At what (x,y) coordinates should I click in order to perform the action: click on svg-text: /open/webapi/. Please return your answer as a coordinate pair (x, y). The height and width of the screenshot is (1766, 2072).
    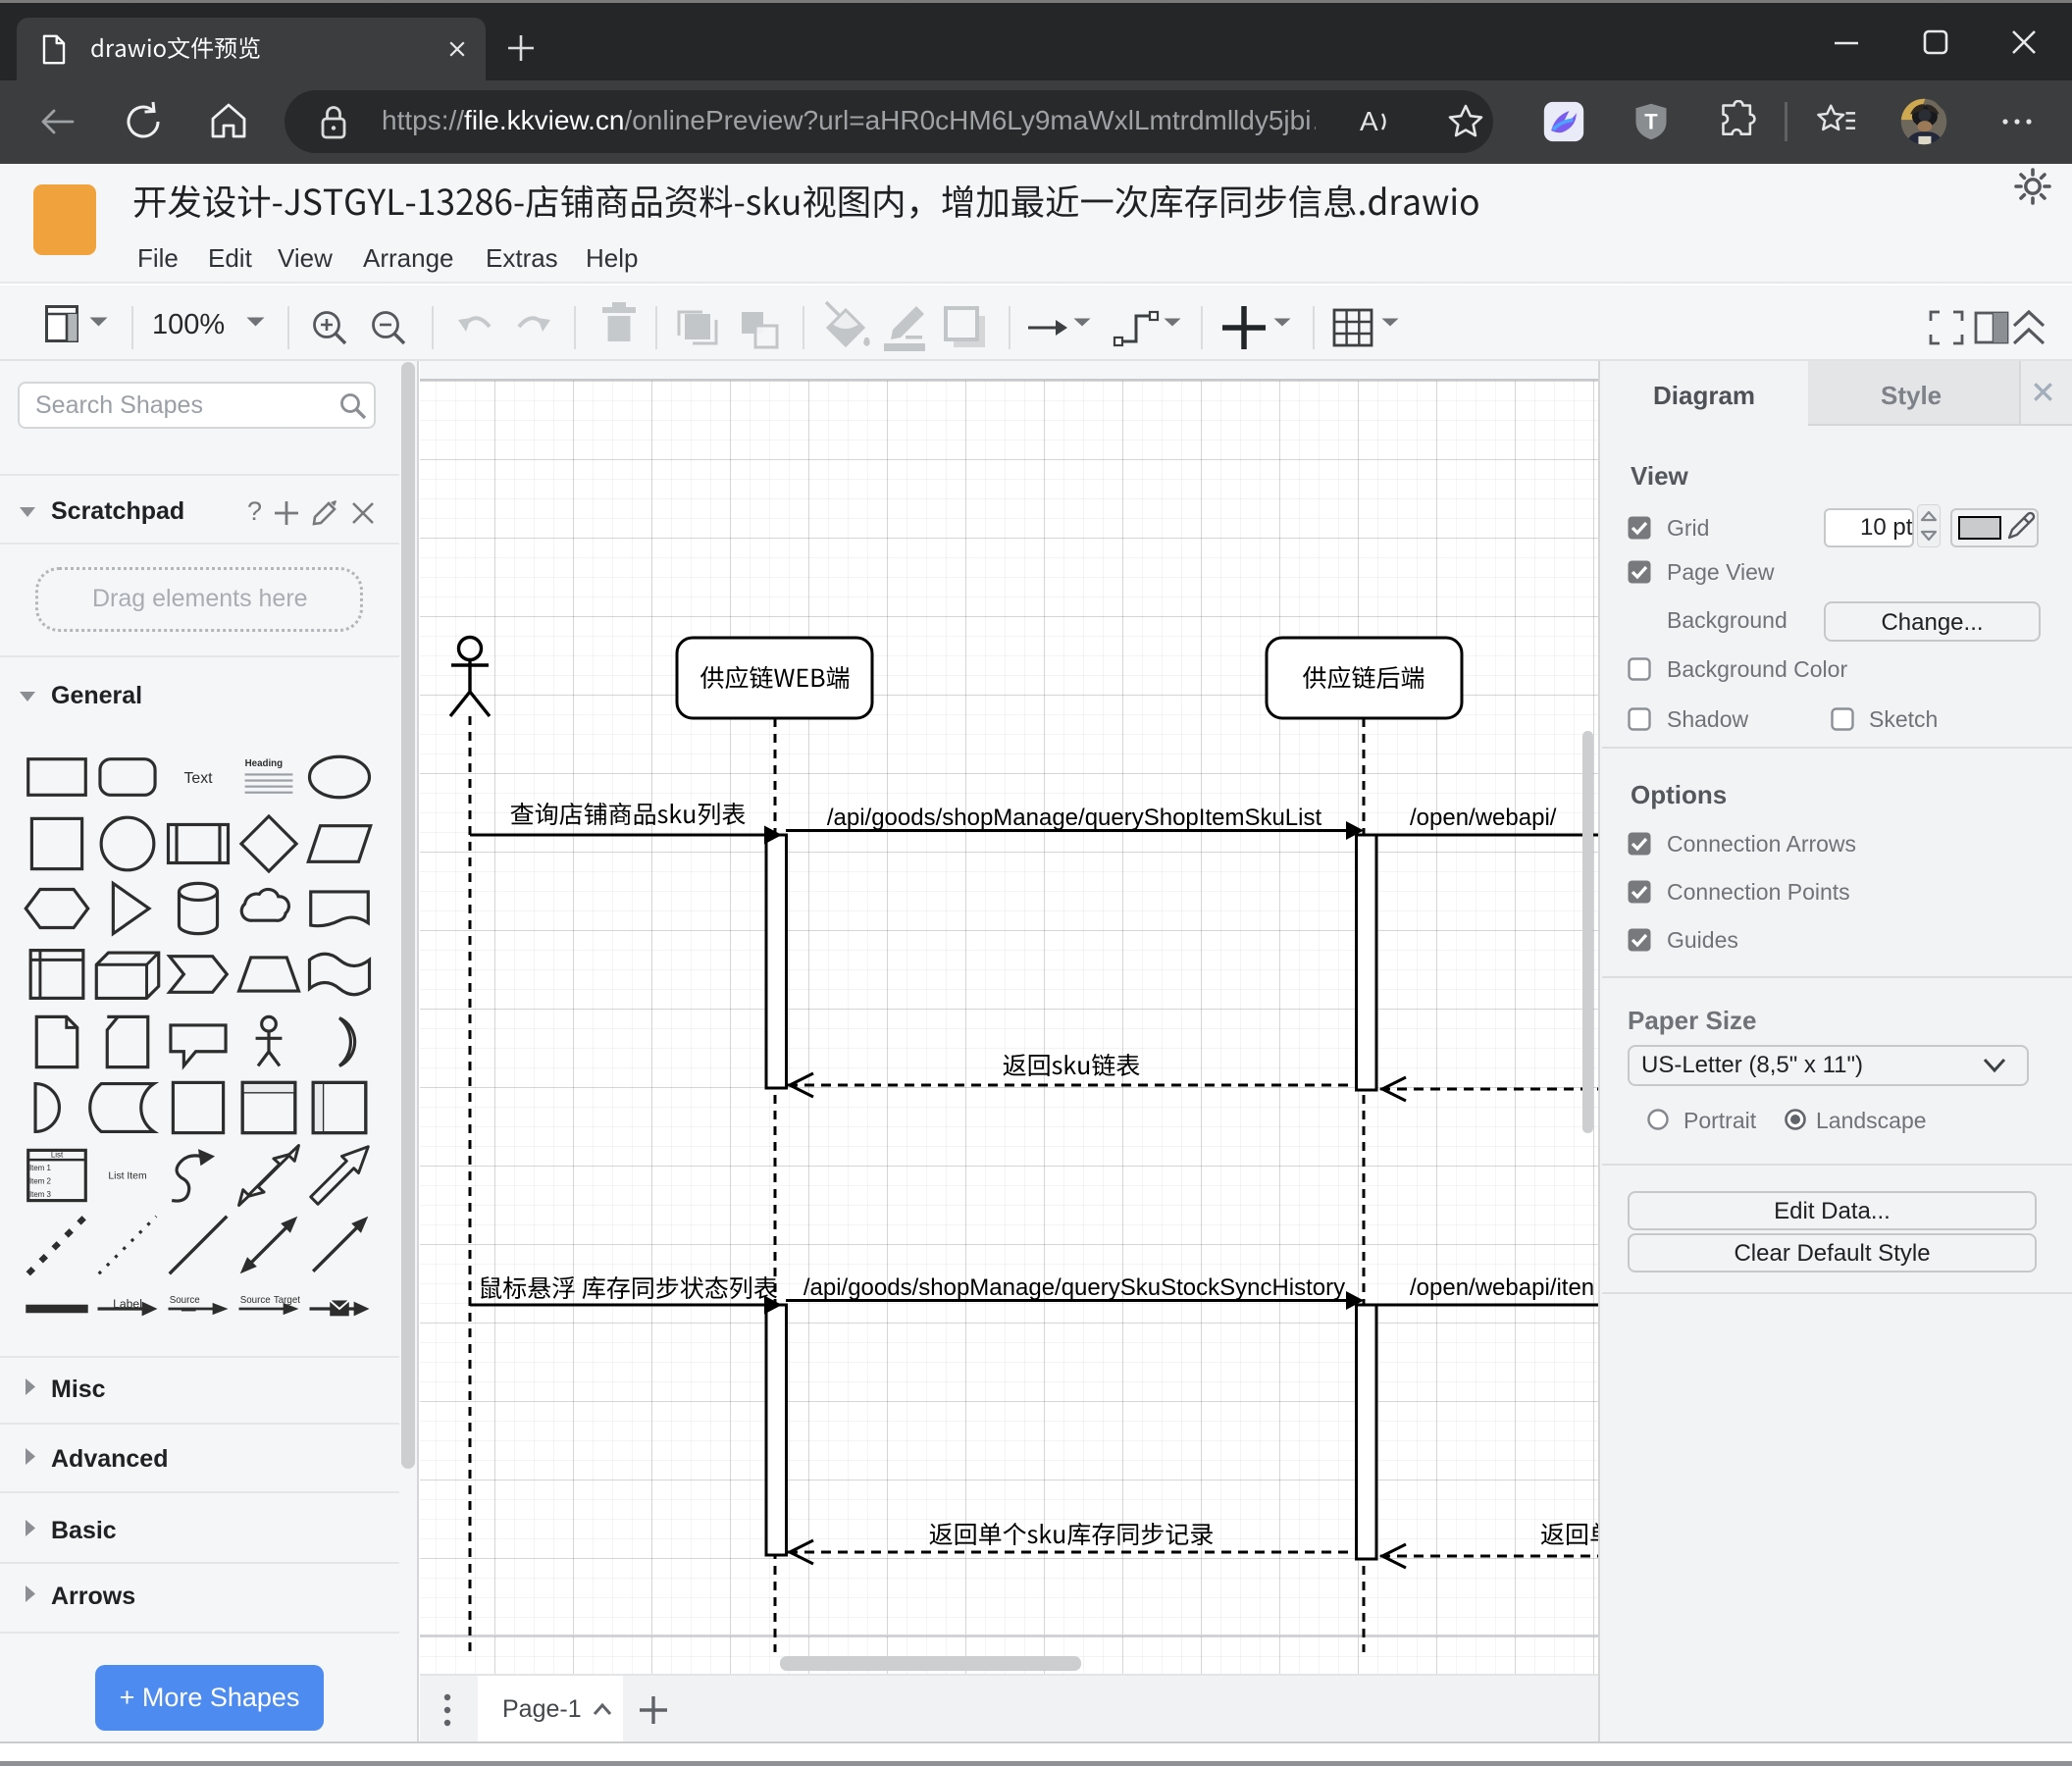
    Looking at the image, I should click on (1483, 818).